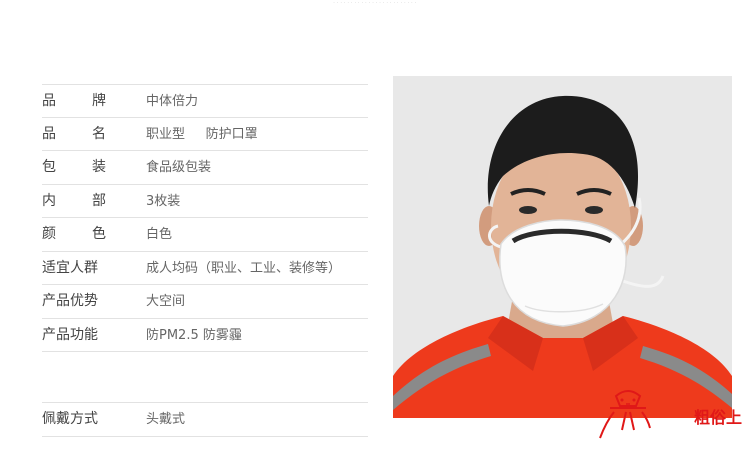  What do you see at coordinates (159, 234) in the screenshot?
I see `spec-value-color: 白色` at bounding box center [159, 234].